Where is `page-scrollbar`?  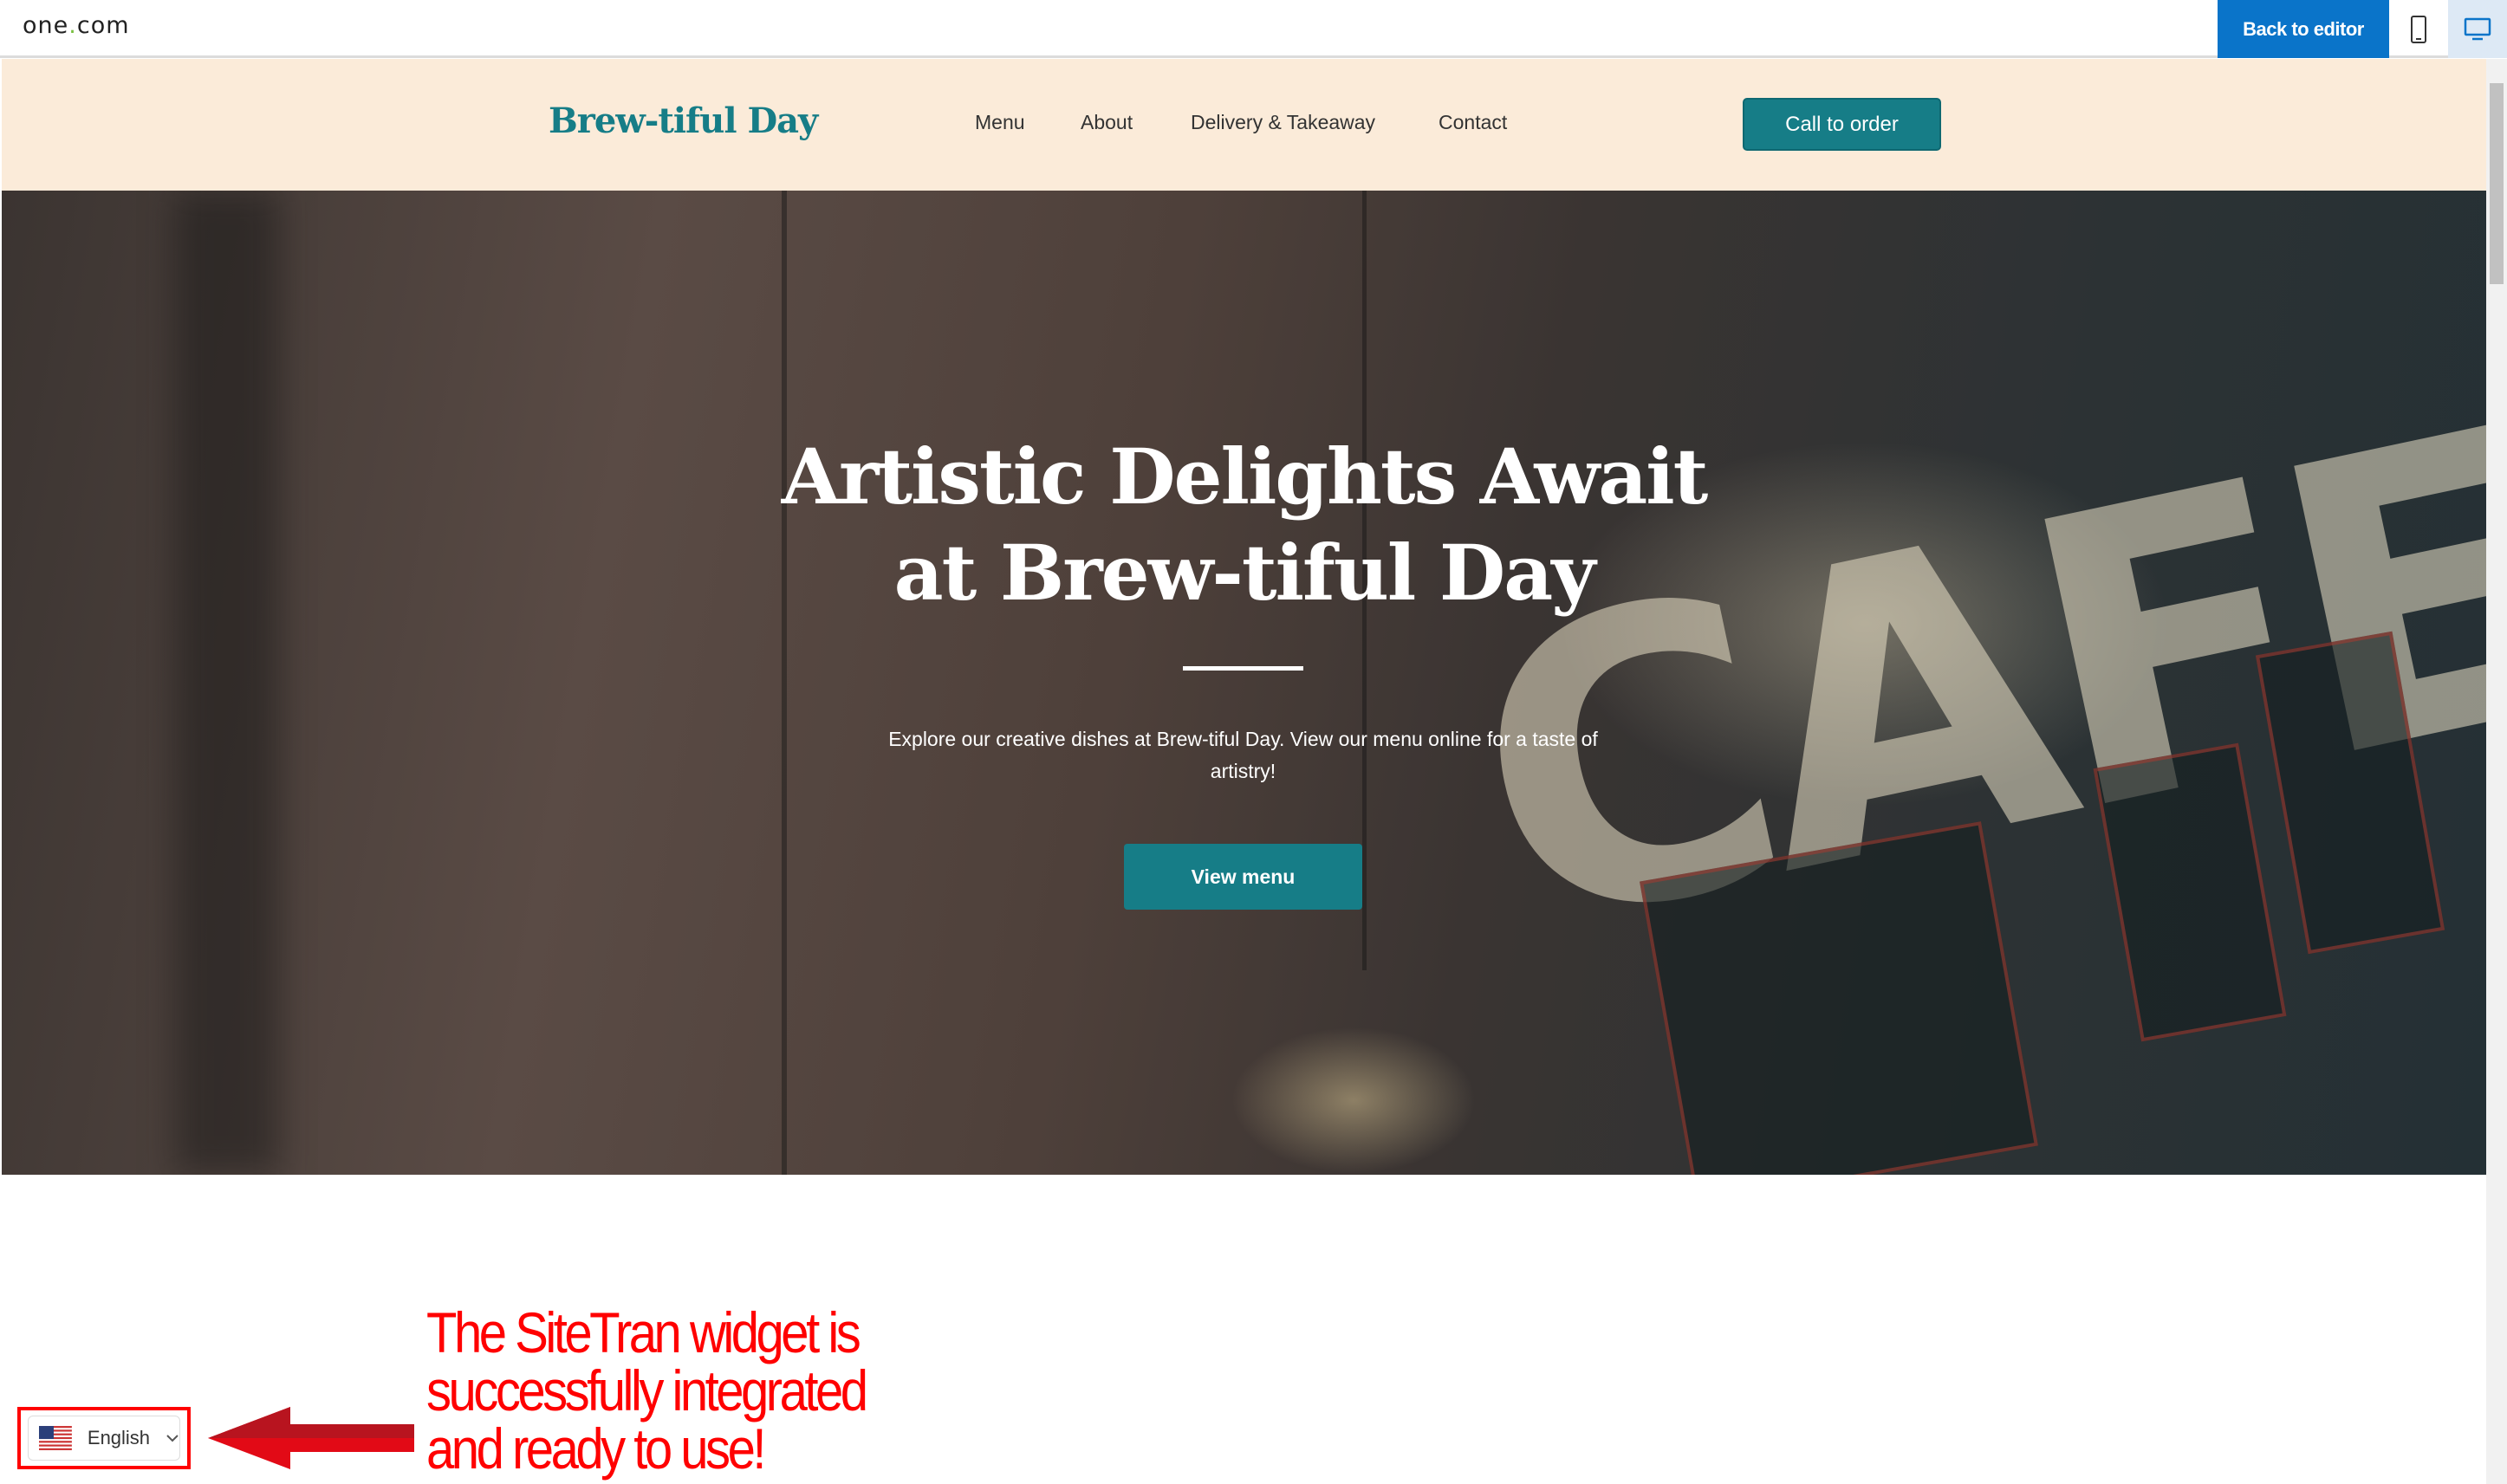
page-scrollbar is located at coordinates (2496, 771).